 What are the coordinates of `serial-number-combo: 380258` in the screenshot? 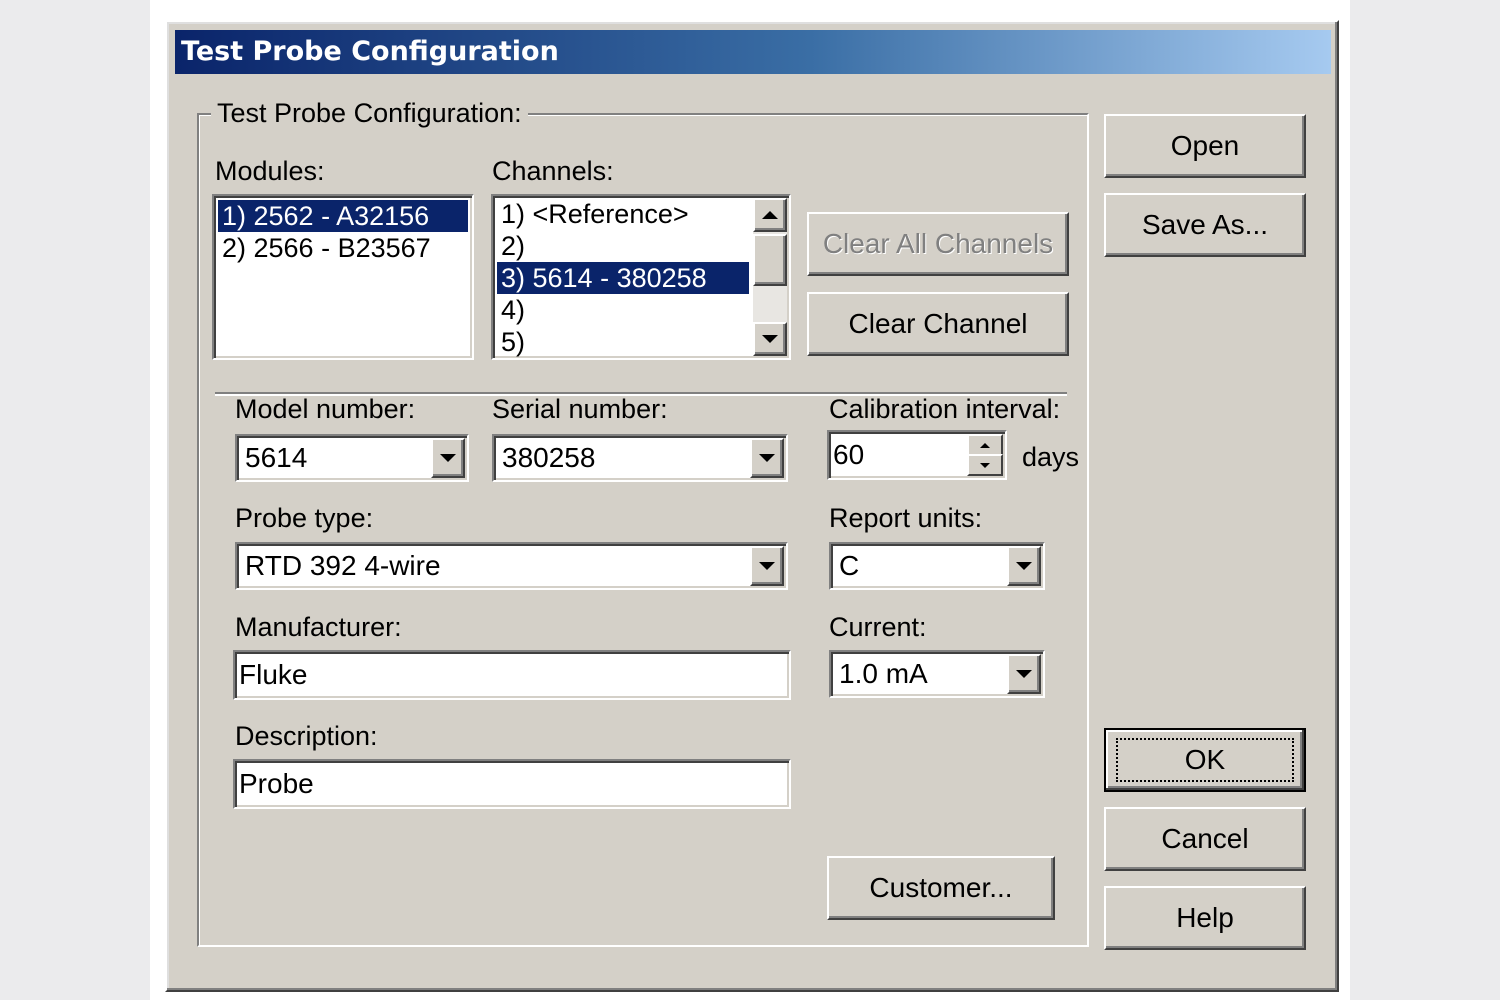 It's located at (640, 458).